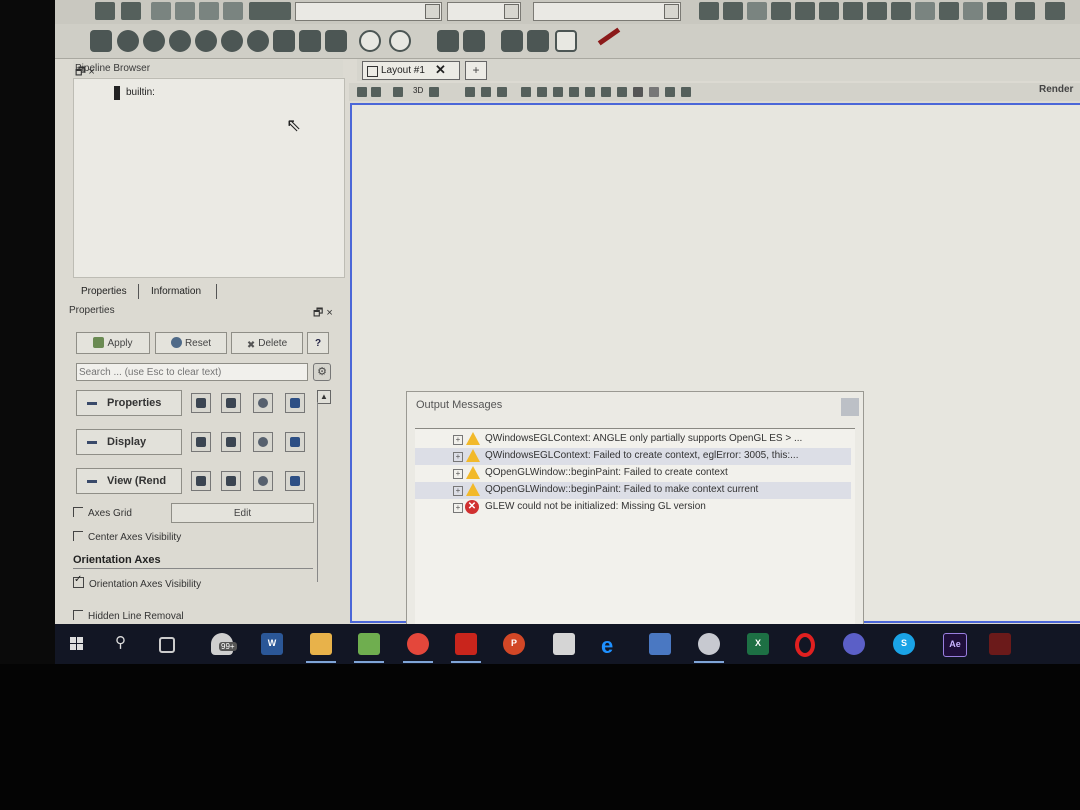  Describe the element at coordinates (514, 644) in the screenshot. I see `powerpoint-icon: P` at that location.